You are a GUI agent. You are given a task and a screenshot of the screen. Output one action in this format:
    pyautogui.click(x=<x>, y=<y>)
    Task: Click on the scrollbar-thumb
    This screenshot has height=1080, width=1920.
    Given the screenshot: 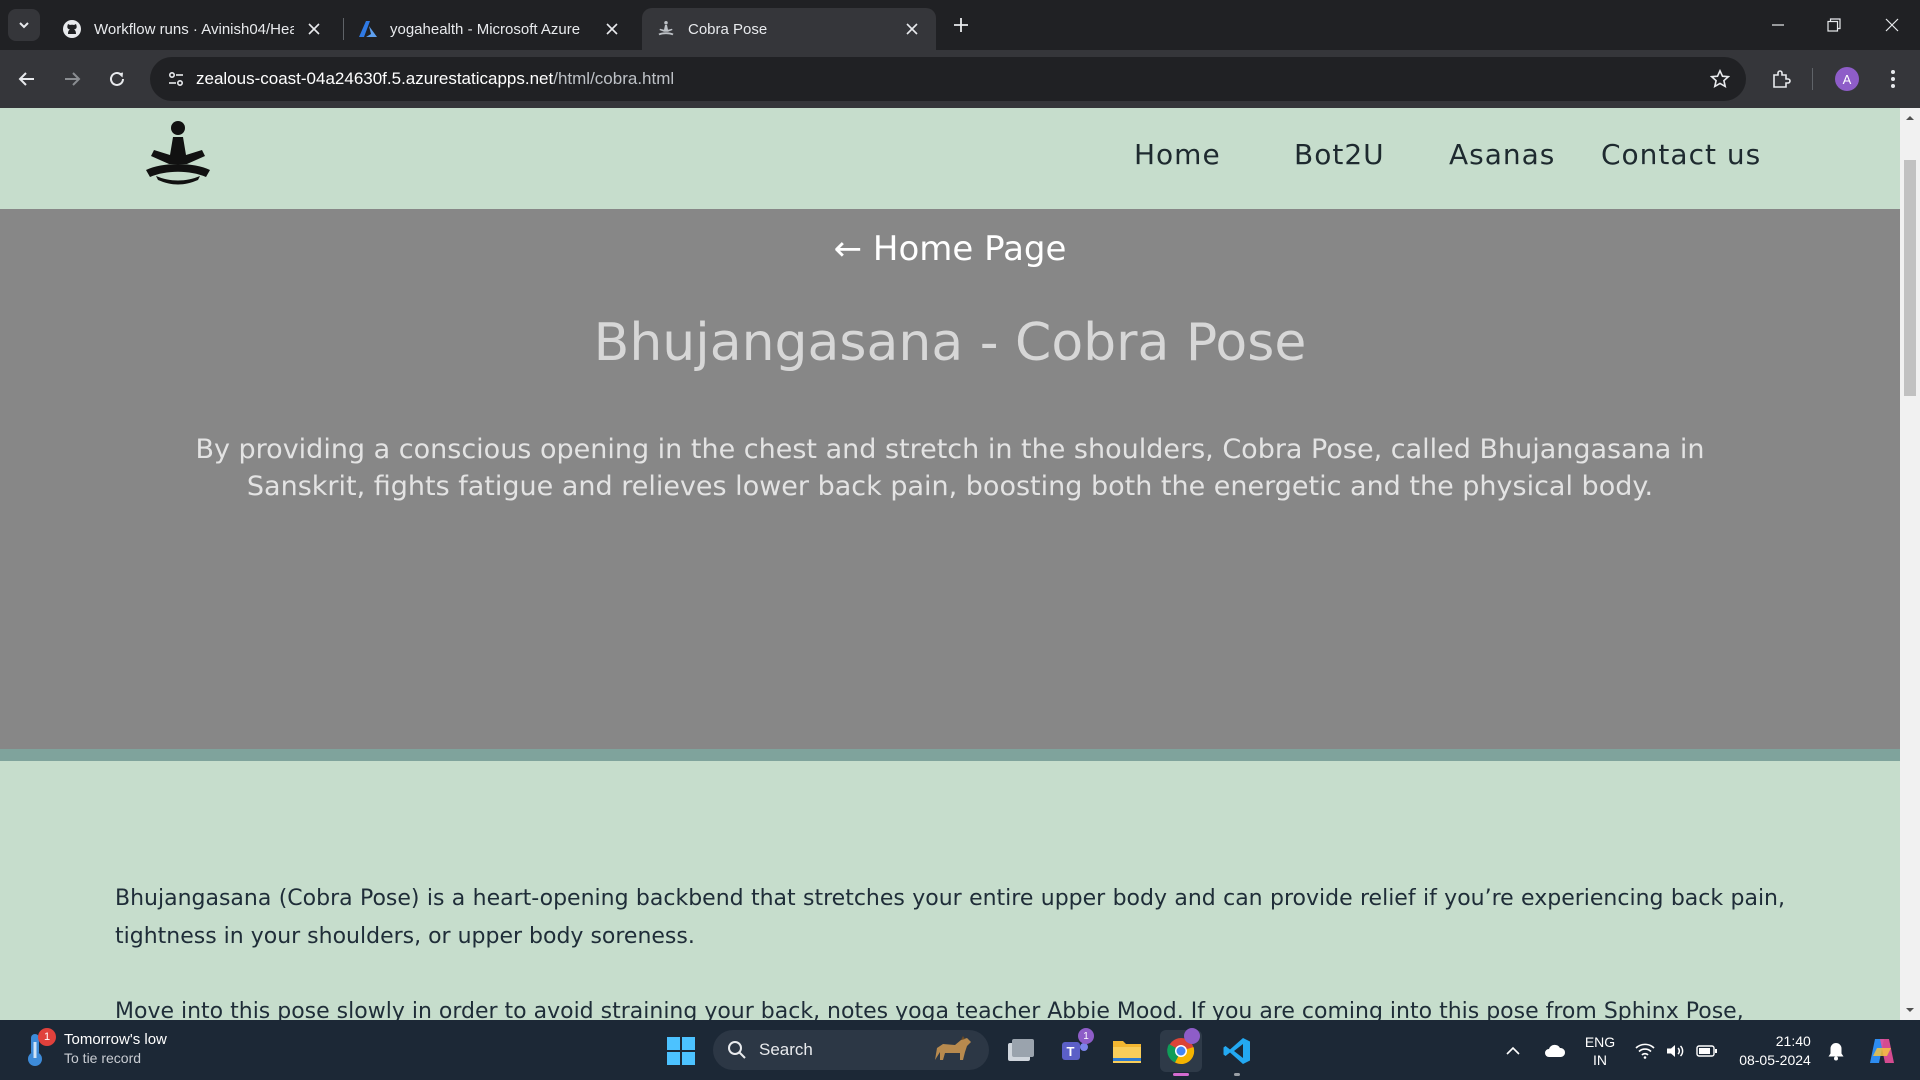 What is the action you would take?
    pyautogui.click(x=1910, y=278)
    